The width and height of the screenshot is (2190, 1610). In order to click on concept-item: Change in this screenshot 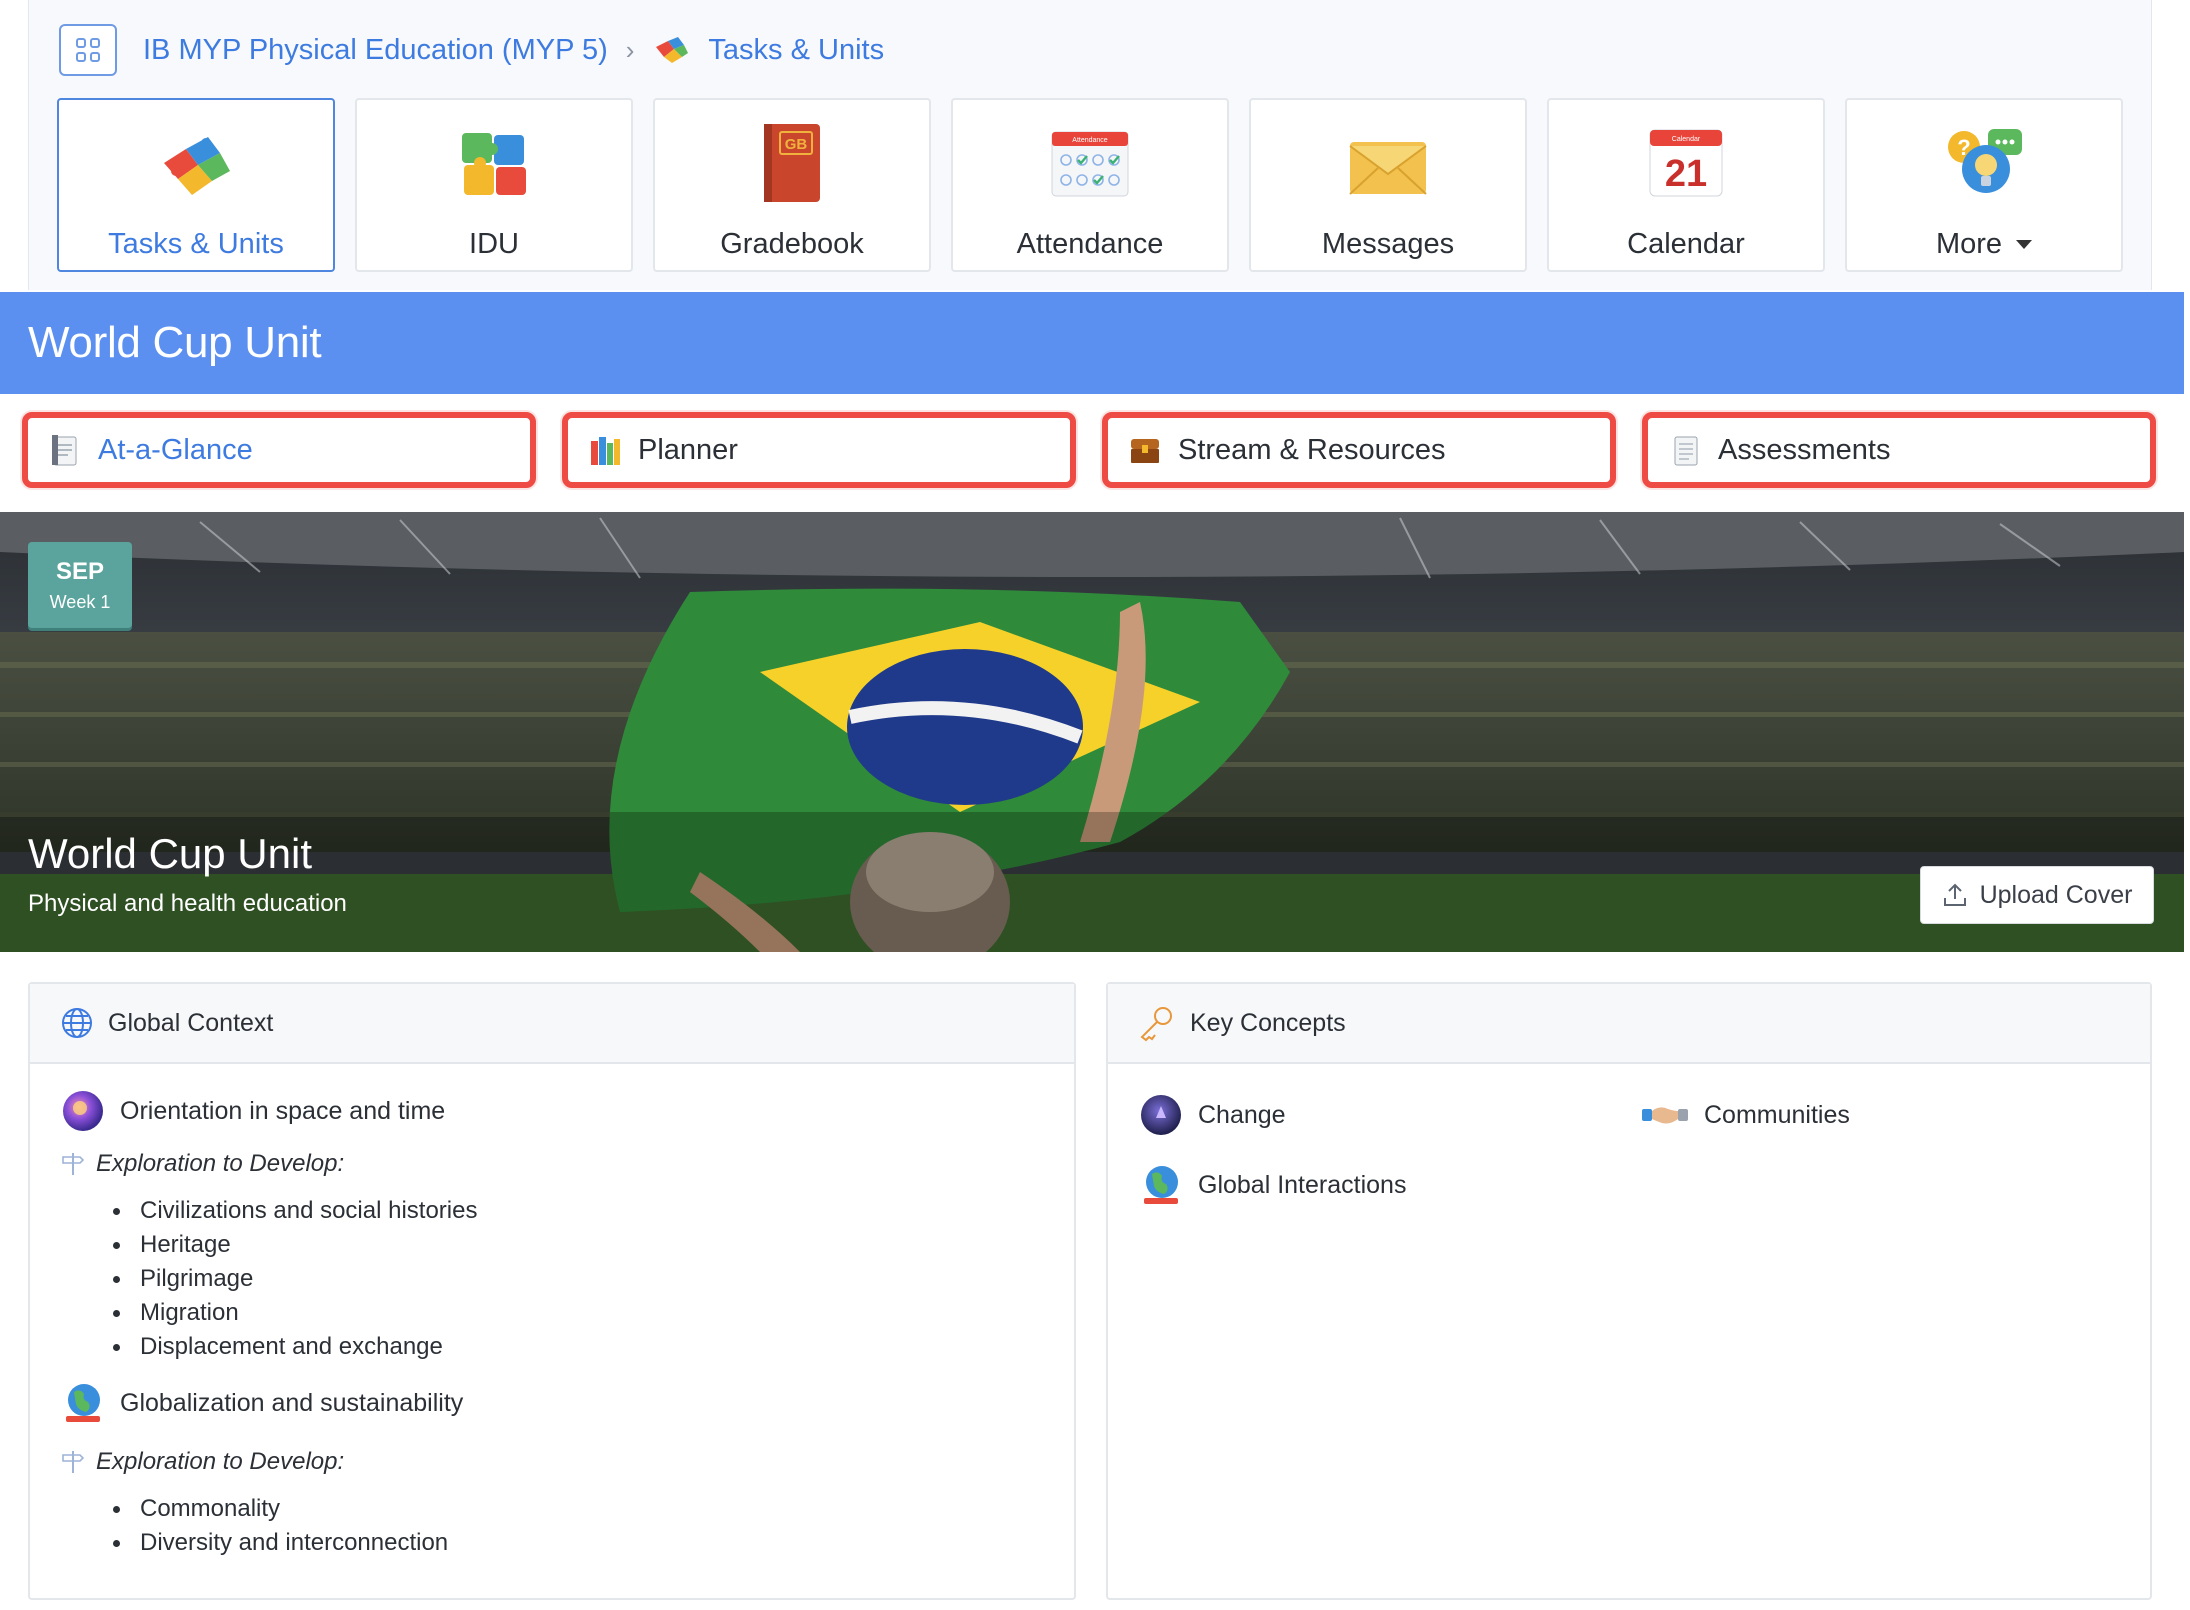, I will do `click(1389, 1115)`.